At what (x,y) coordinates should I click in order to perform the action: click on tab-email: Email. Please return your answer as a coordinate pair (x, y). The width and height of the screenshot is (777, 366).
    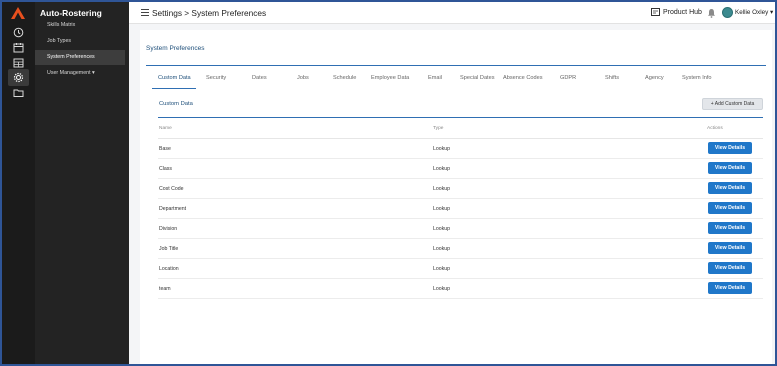
    Looking at the image, I should click on (435, 78).